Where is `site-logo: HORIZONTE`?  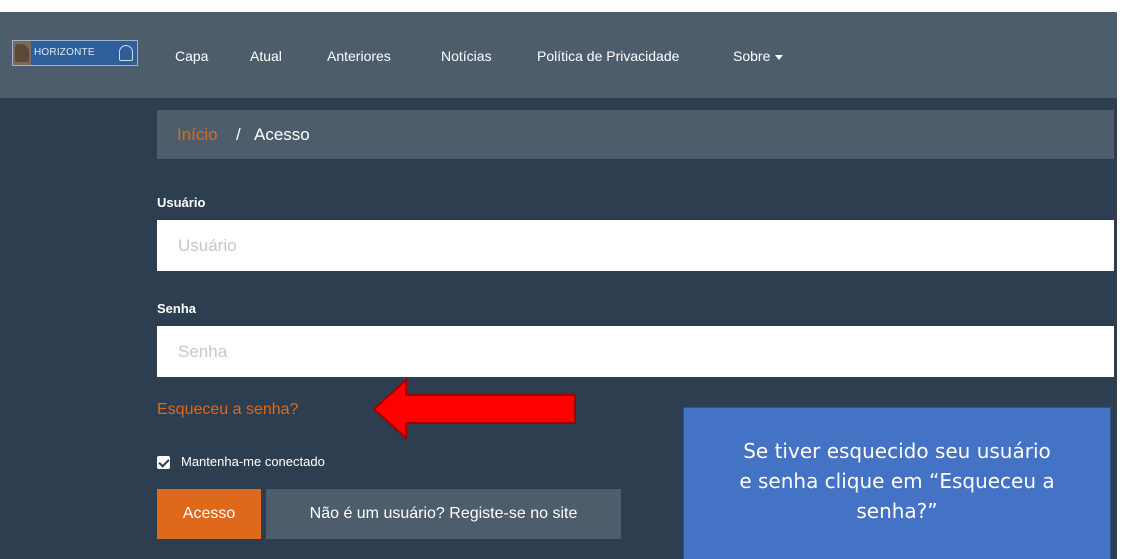 site-logo: HORIZONTE is located at coordinates (75, 53).